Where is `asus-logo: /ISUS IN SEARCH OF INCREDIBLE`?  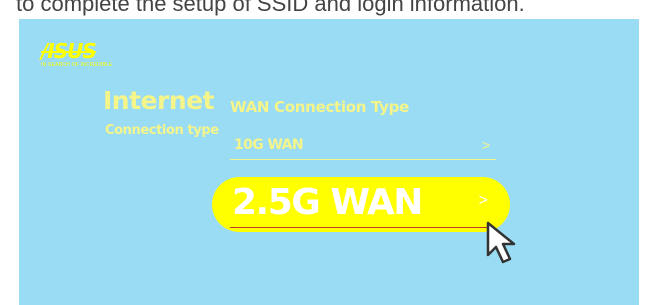 asus-logo: /ISUS IN SEARCH OF INCREDIBLE is located at coordinates (77, 53).